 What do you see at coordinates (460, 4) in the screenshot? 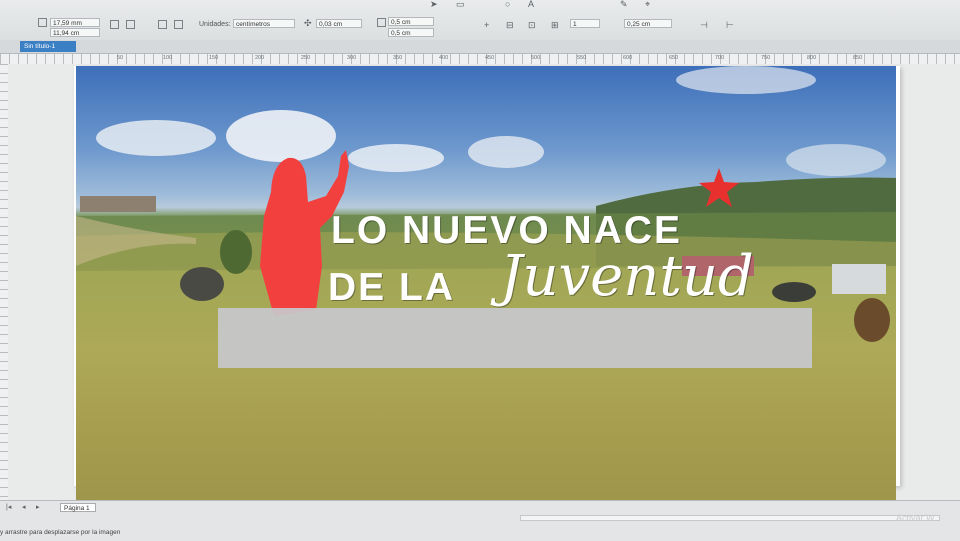
I see `rectangle-tool-icon: ▭` at bounding box center [460, 4].